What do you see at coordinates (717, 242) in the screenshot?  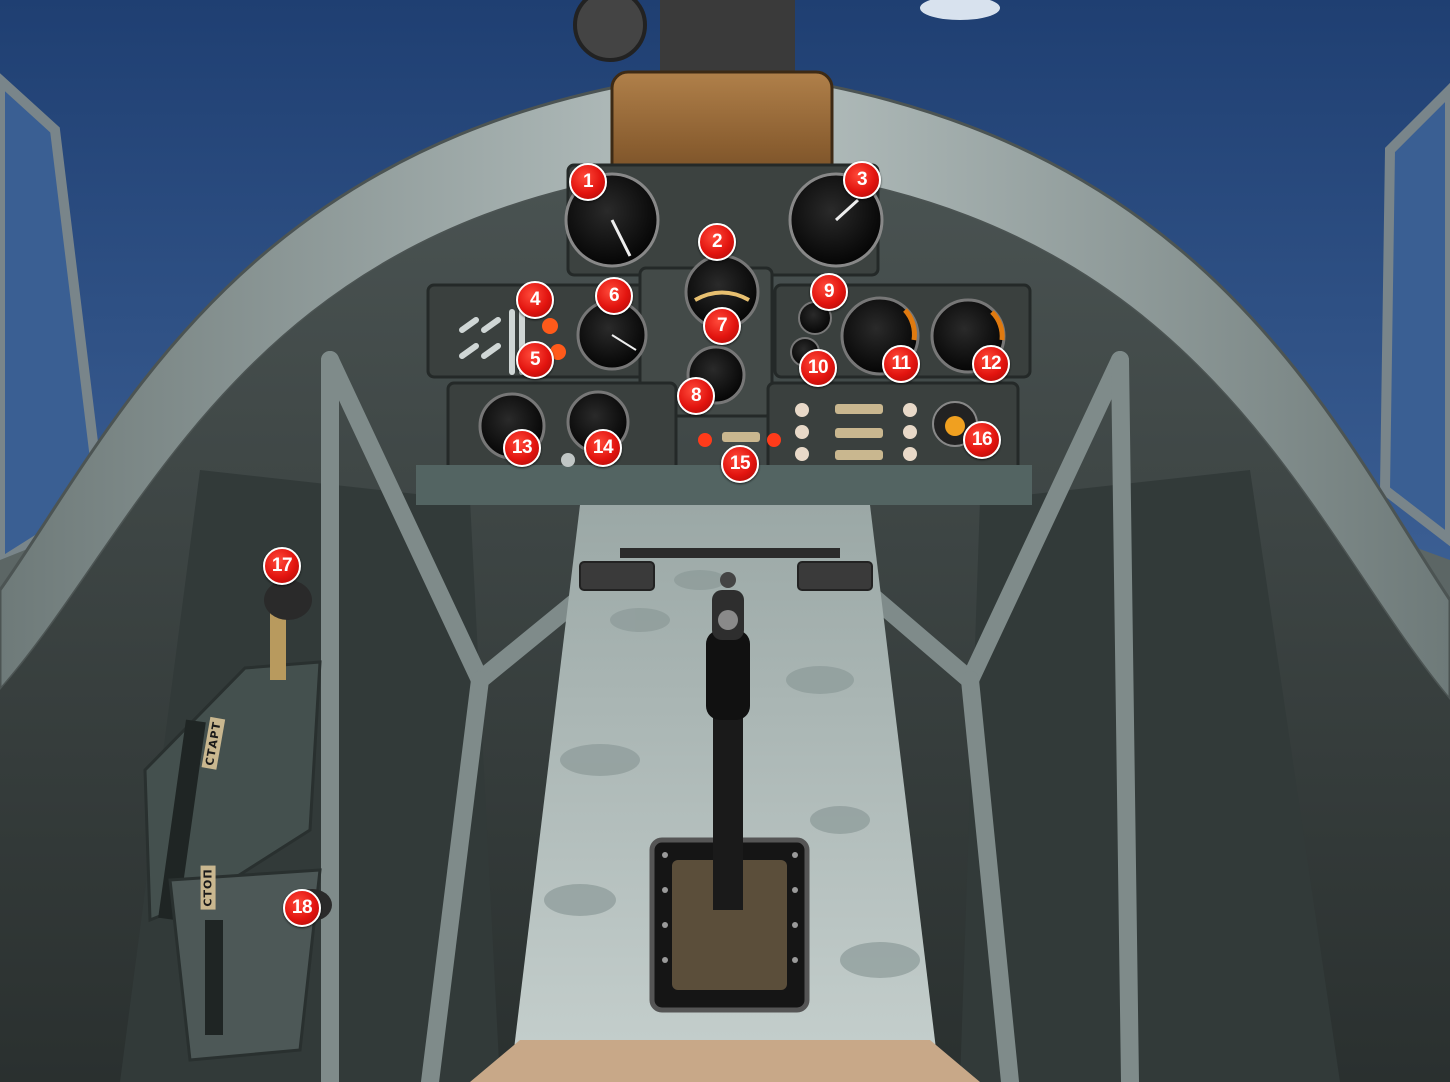 I see `callout-2: 2` at bounding box center [717, 242].